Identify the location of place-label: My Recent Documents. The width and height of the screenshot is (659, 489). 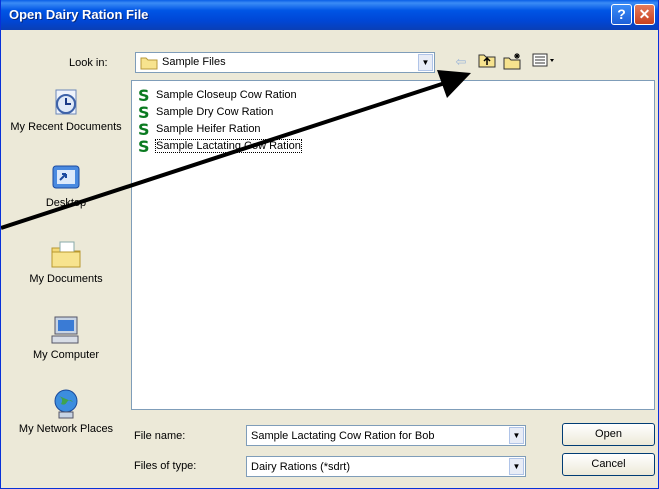
(66, 127).